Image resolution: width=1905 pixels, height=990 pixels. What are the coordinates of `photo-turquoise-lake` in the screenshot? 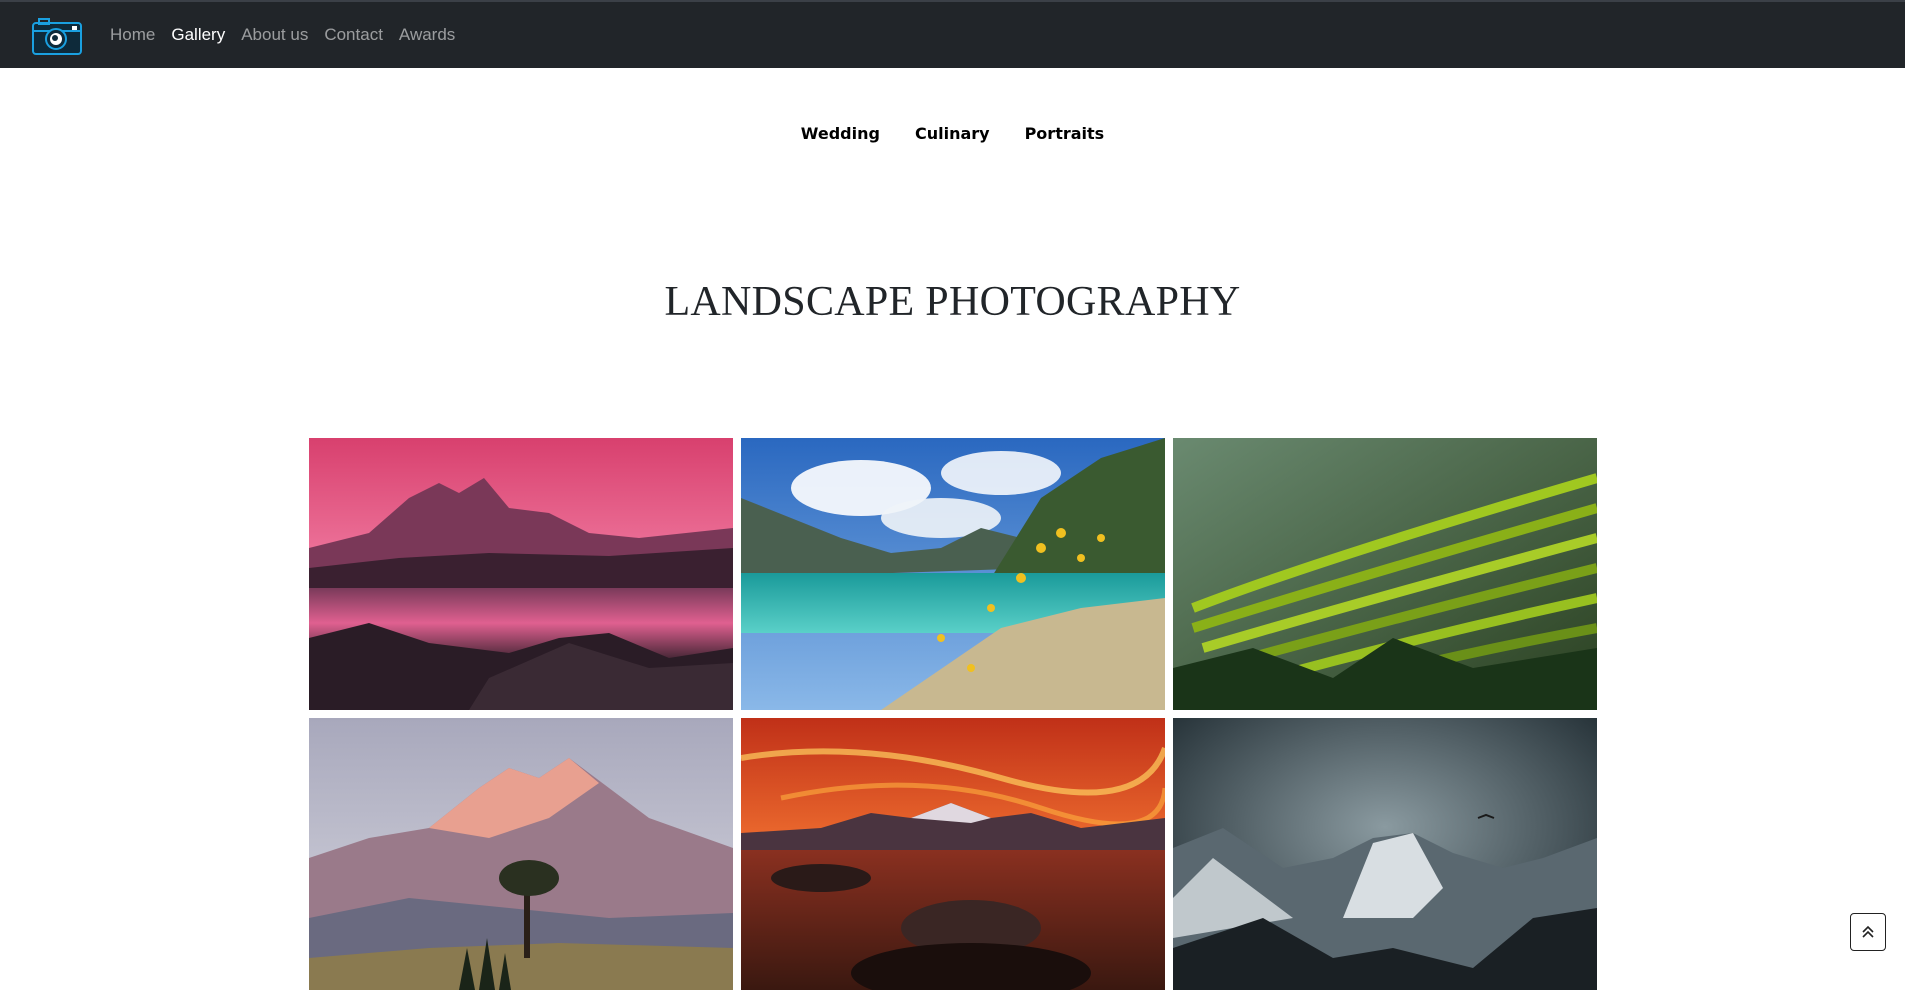 It's located at (953, 574).